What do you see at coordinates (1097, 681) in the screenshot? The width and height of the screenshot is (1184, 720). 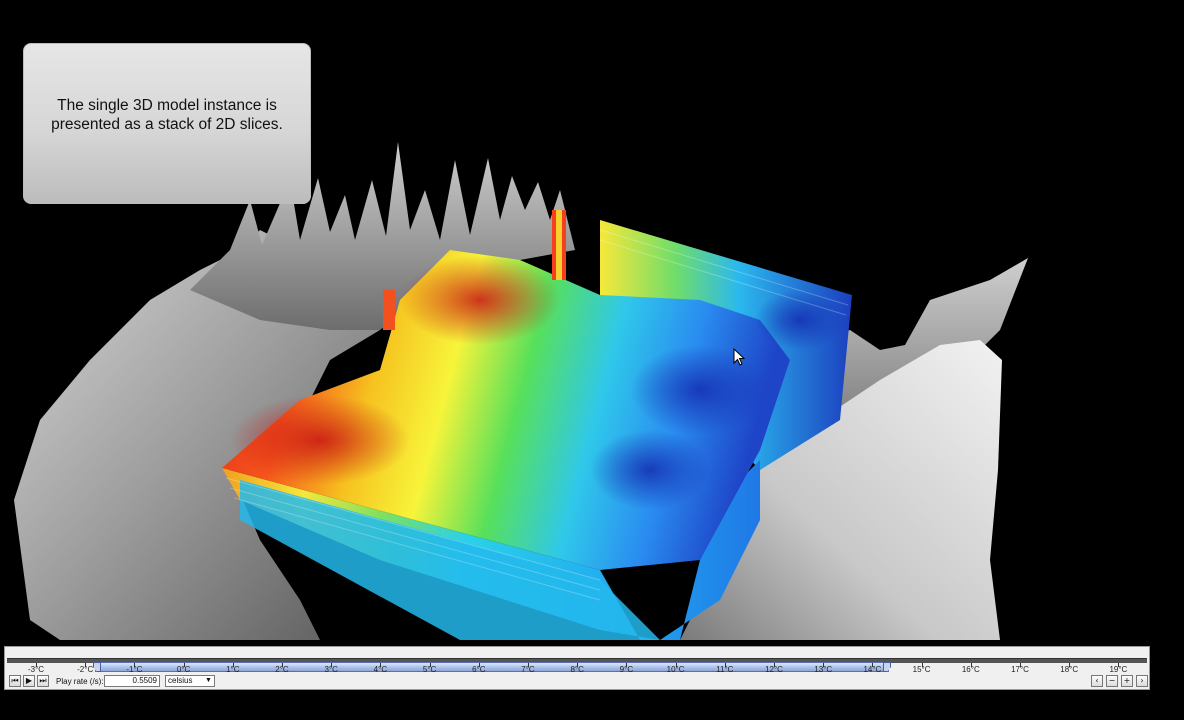 I see `chevron-left-icon: ‹` at bounding box center [1097, 681].